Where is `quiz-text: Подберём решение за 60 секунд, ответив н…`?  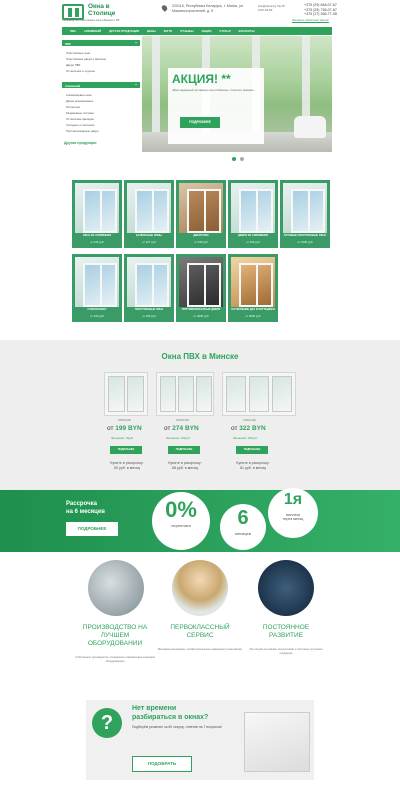 quiz-text: Подберём решение за 60 секунд, ответив н… is located at coordinates (177, 727).